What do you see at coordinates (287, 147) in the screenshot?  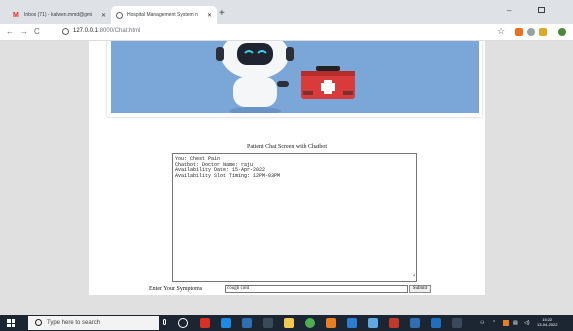 I see `chat-screen-title: Patient Chat Screen with Chatbot` at bounding box center [287, 147].